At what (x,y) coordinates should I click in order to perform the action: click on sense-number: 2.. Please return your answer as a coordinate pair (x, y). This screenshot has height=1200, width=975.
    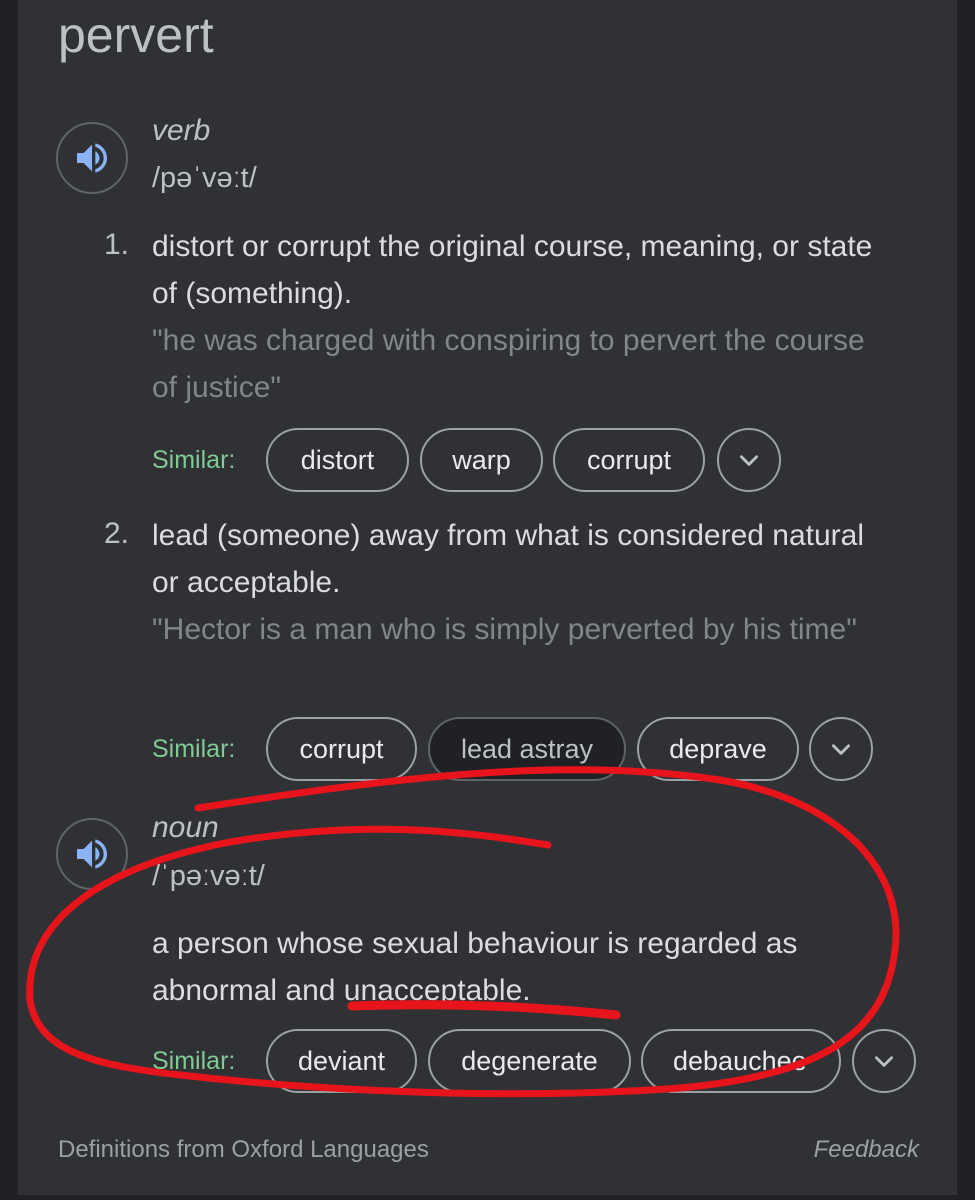
    Looking at the image, I should click on (117, 533).